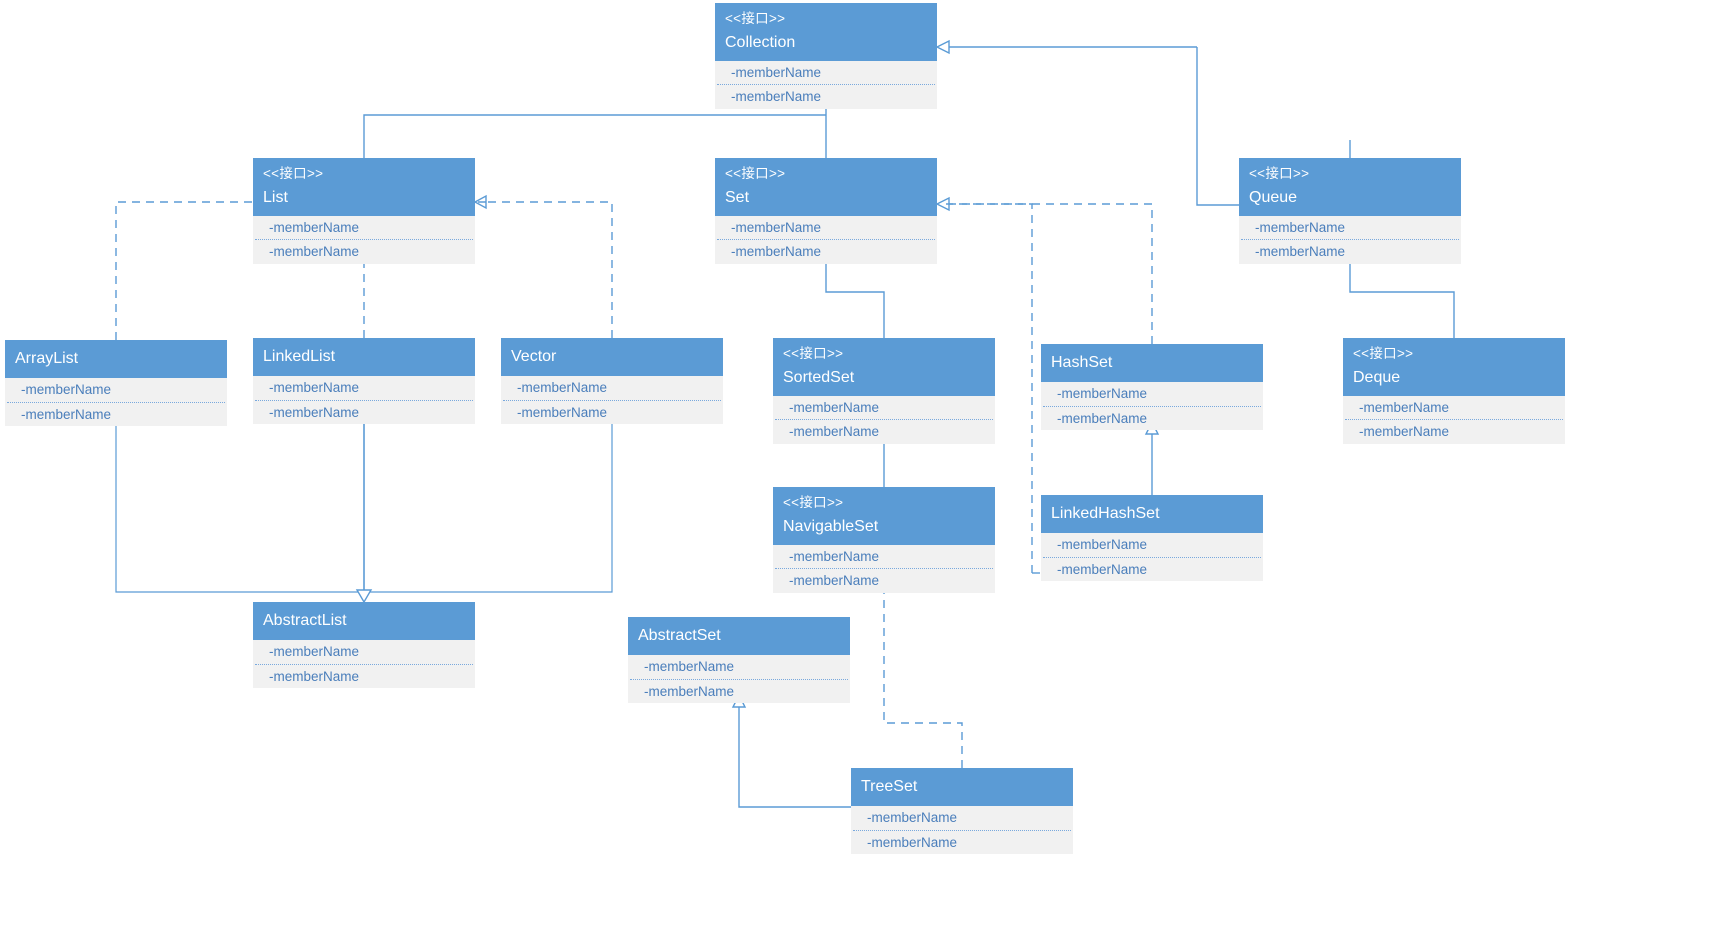 Image resolution: width=1727 pixels, height=933 pixels. What do you see at coordinates (594, 136) in the screenshot?
I see `edge-list-to-collection` at bounding box center [594, 136].